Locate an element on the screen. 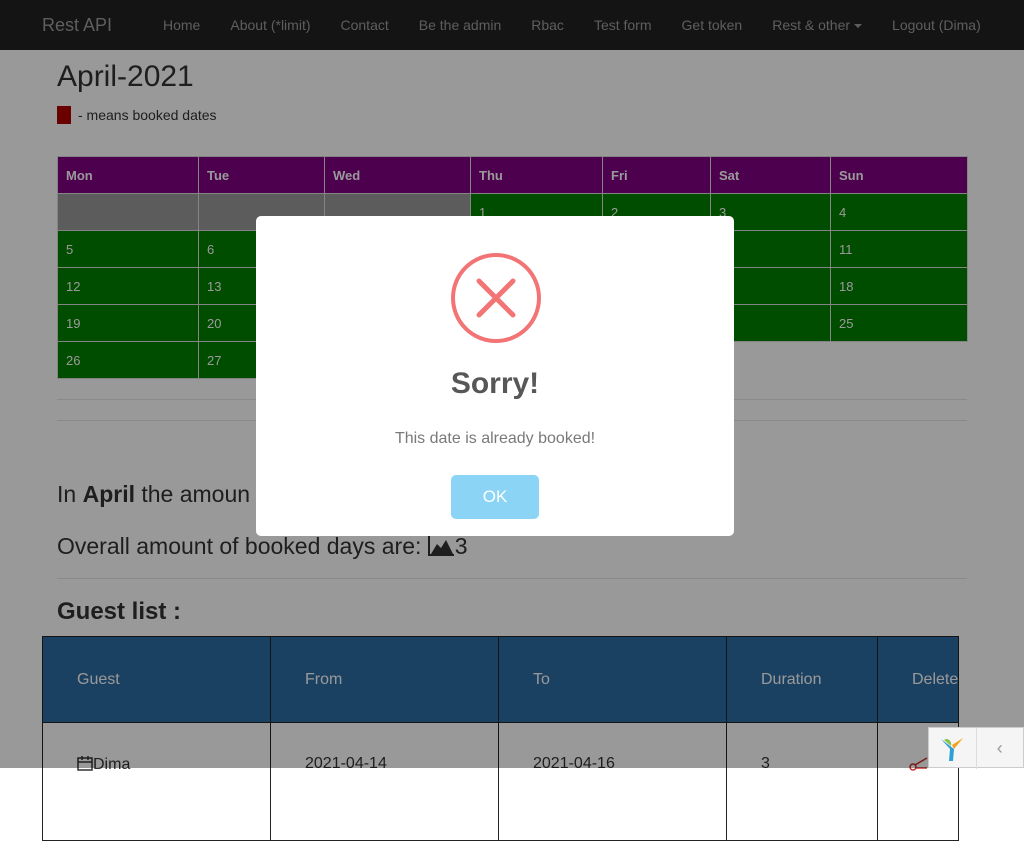 This screenshot has height=841, width=1024. dialog-message: This date is already booked! is located at coordinates (495, 438).